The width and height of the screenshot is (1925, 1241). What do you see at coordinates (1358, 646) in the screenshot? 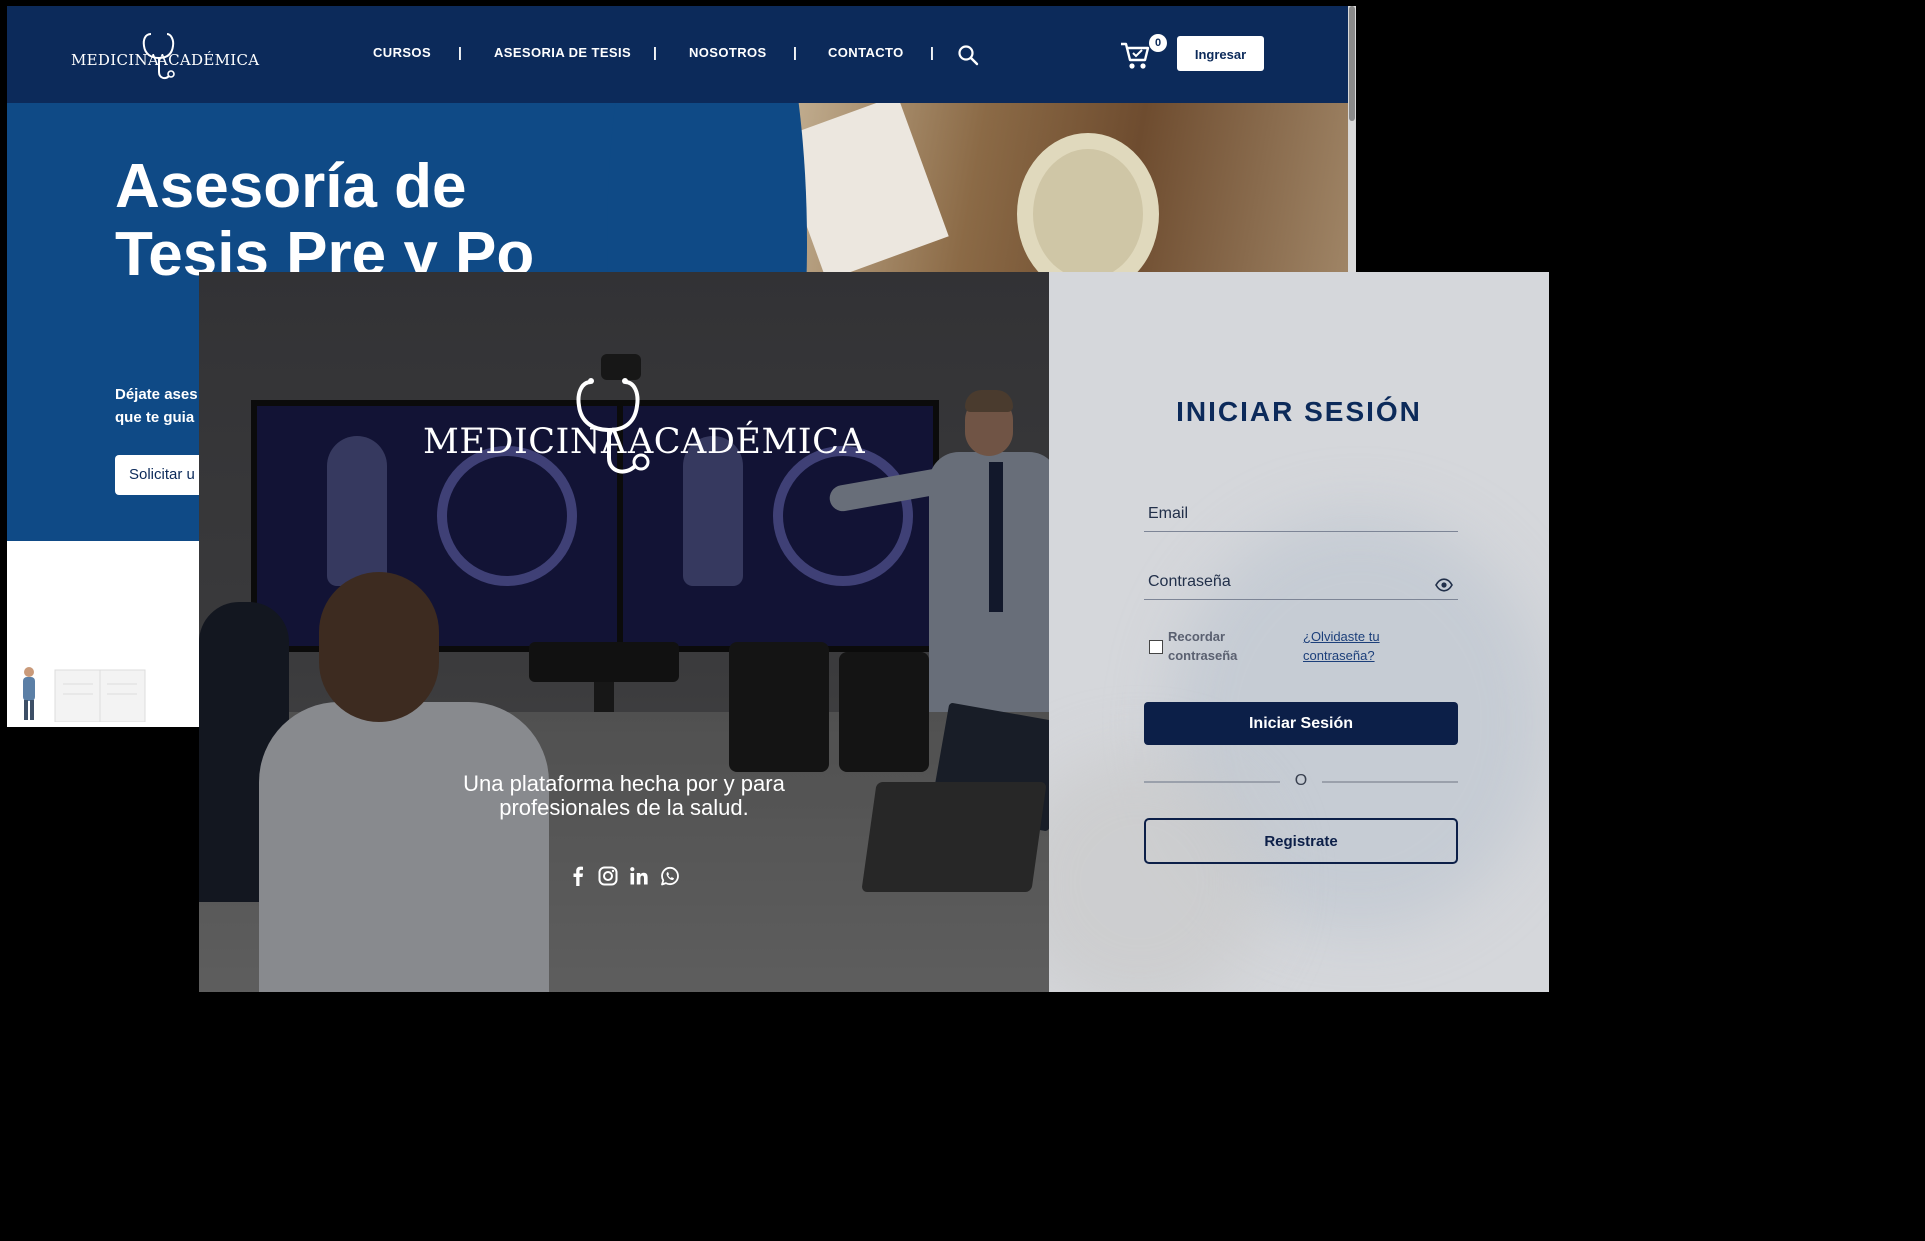
I see `forgot-password-link: ¿Olvidaste tu contraseña?` at bounding box center [1358, 646].